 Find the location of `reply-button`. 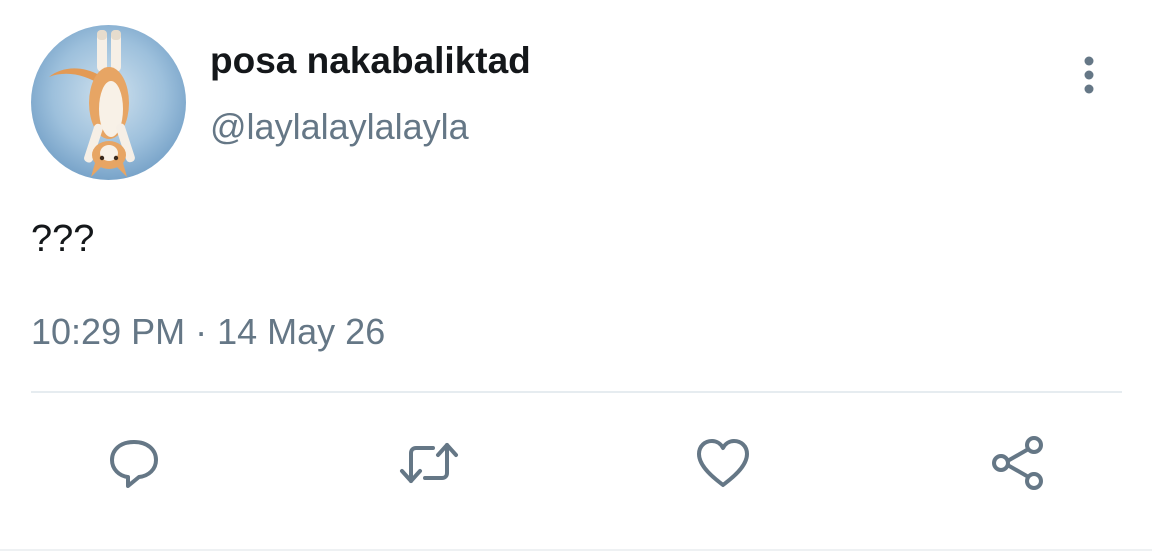

reply-button is located at coordinates (134, 463).